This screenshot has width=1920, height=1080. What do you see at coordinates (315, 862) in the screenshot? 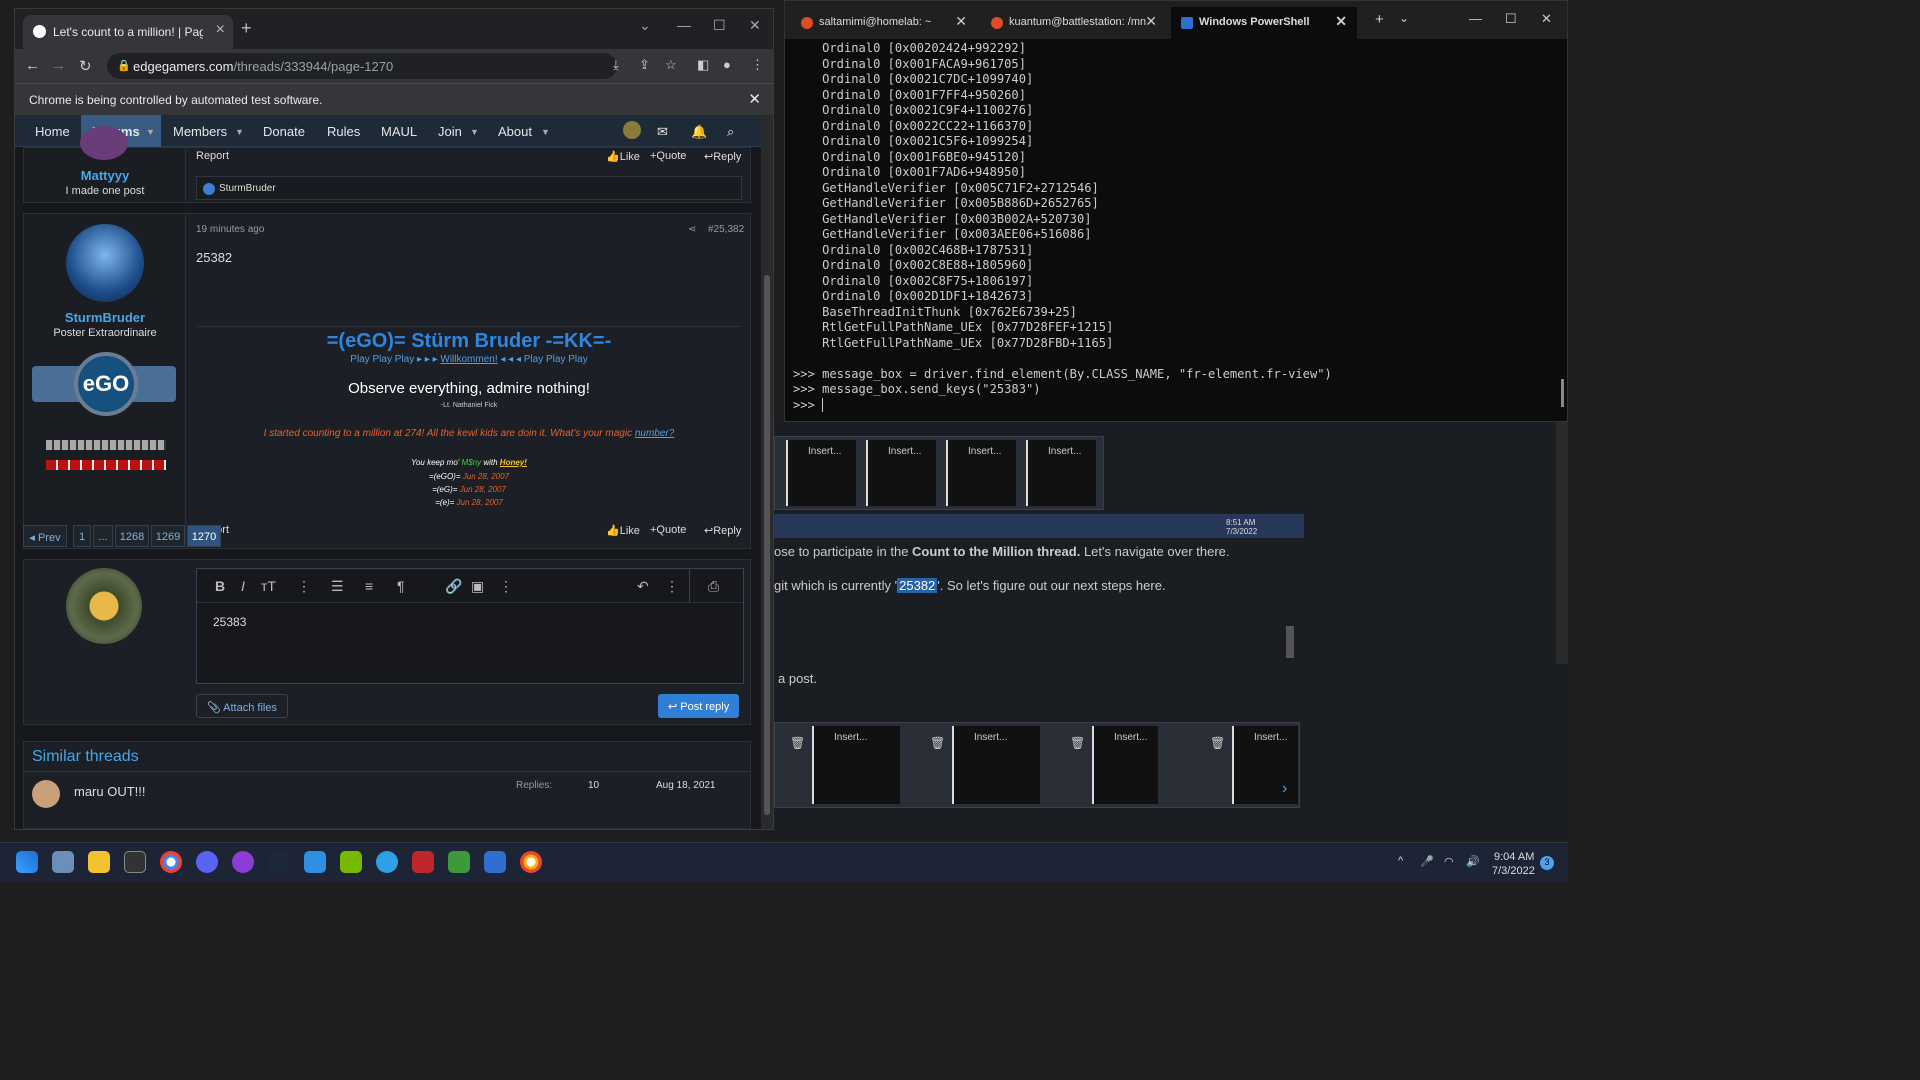
I see `vscode-icon` at bounding box center [315, 862].